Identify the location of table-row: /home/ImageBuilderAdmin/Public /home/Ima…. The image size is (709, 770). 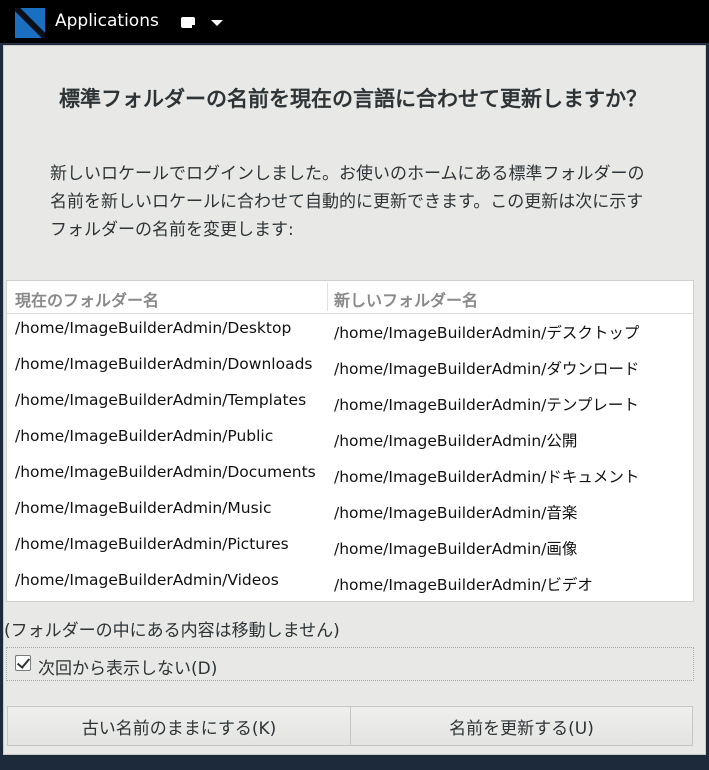
(350, 445).